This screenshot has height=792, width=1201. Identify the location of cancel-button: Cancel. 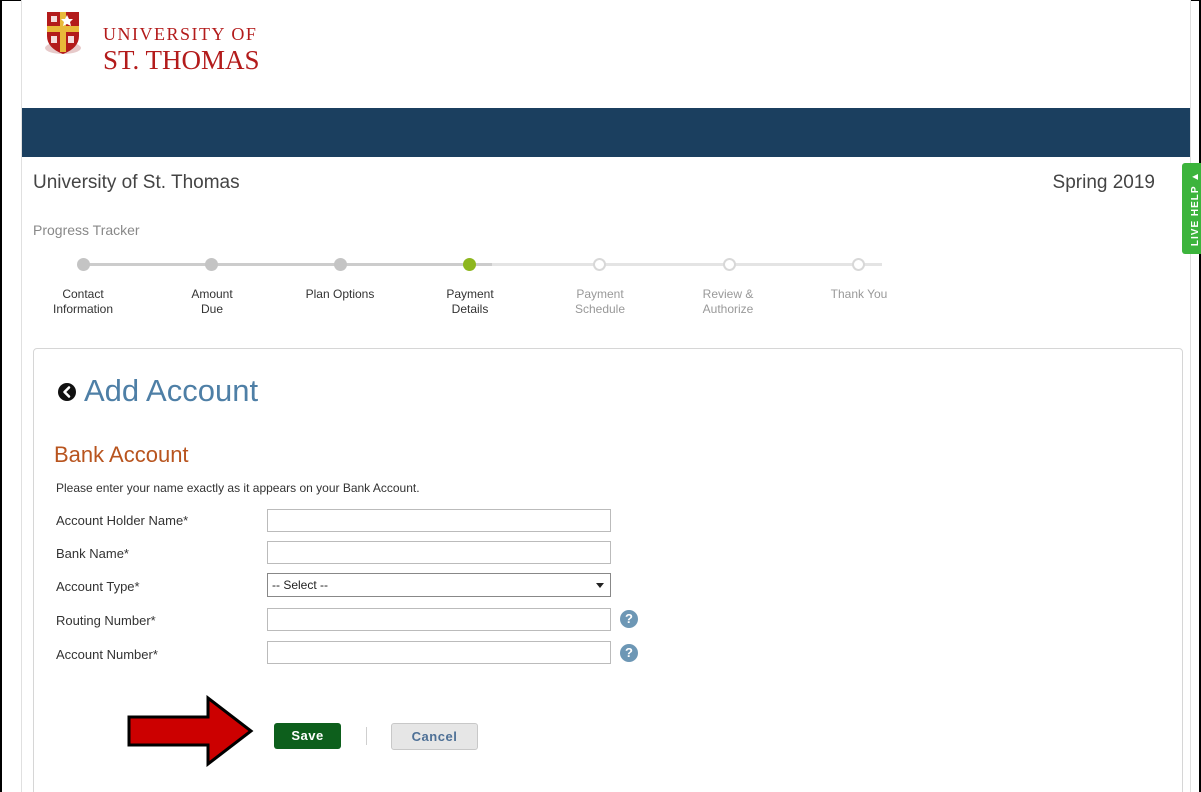
(434, 736).